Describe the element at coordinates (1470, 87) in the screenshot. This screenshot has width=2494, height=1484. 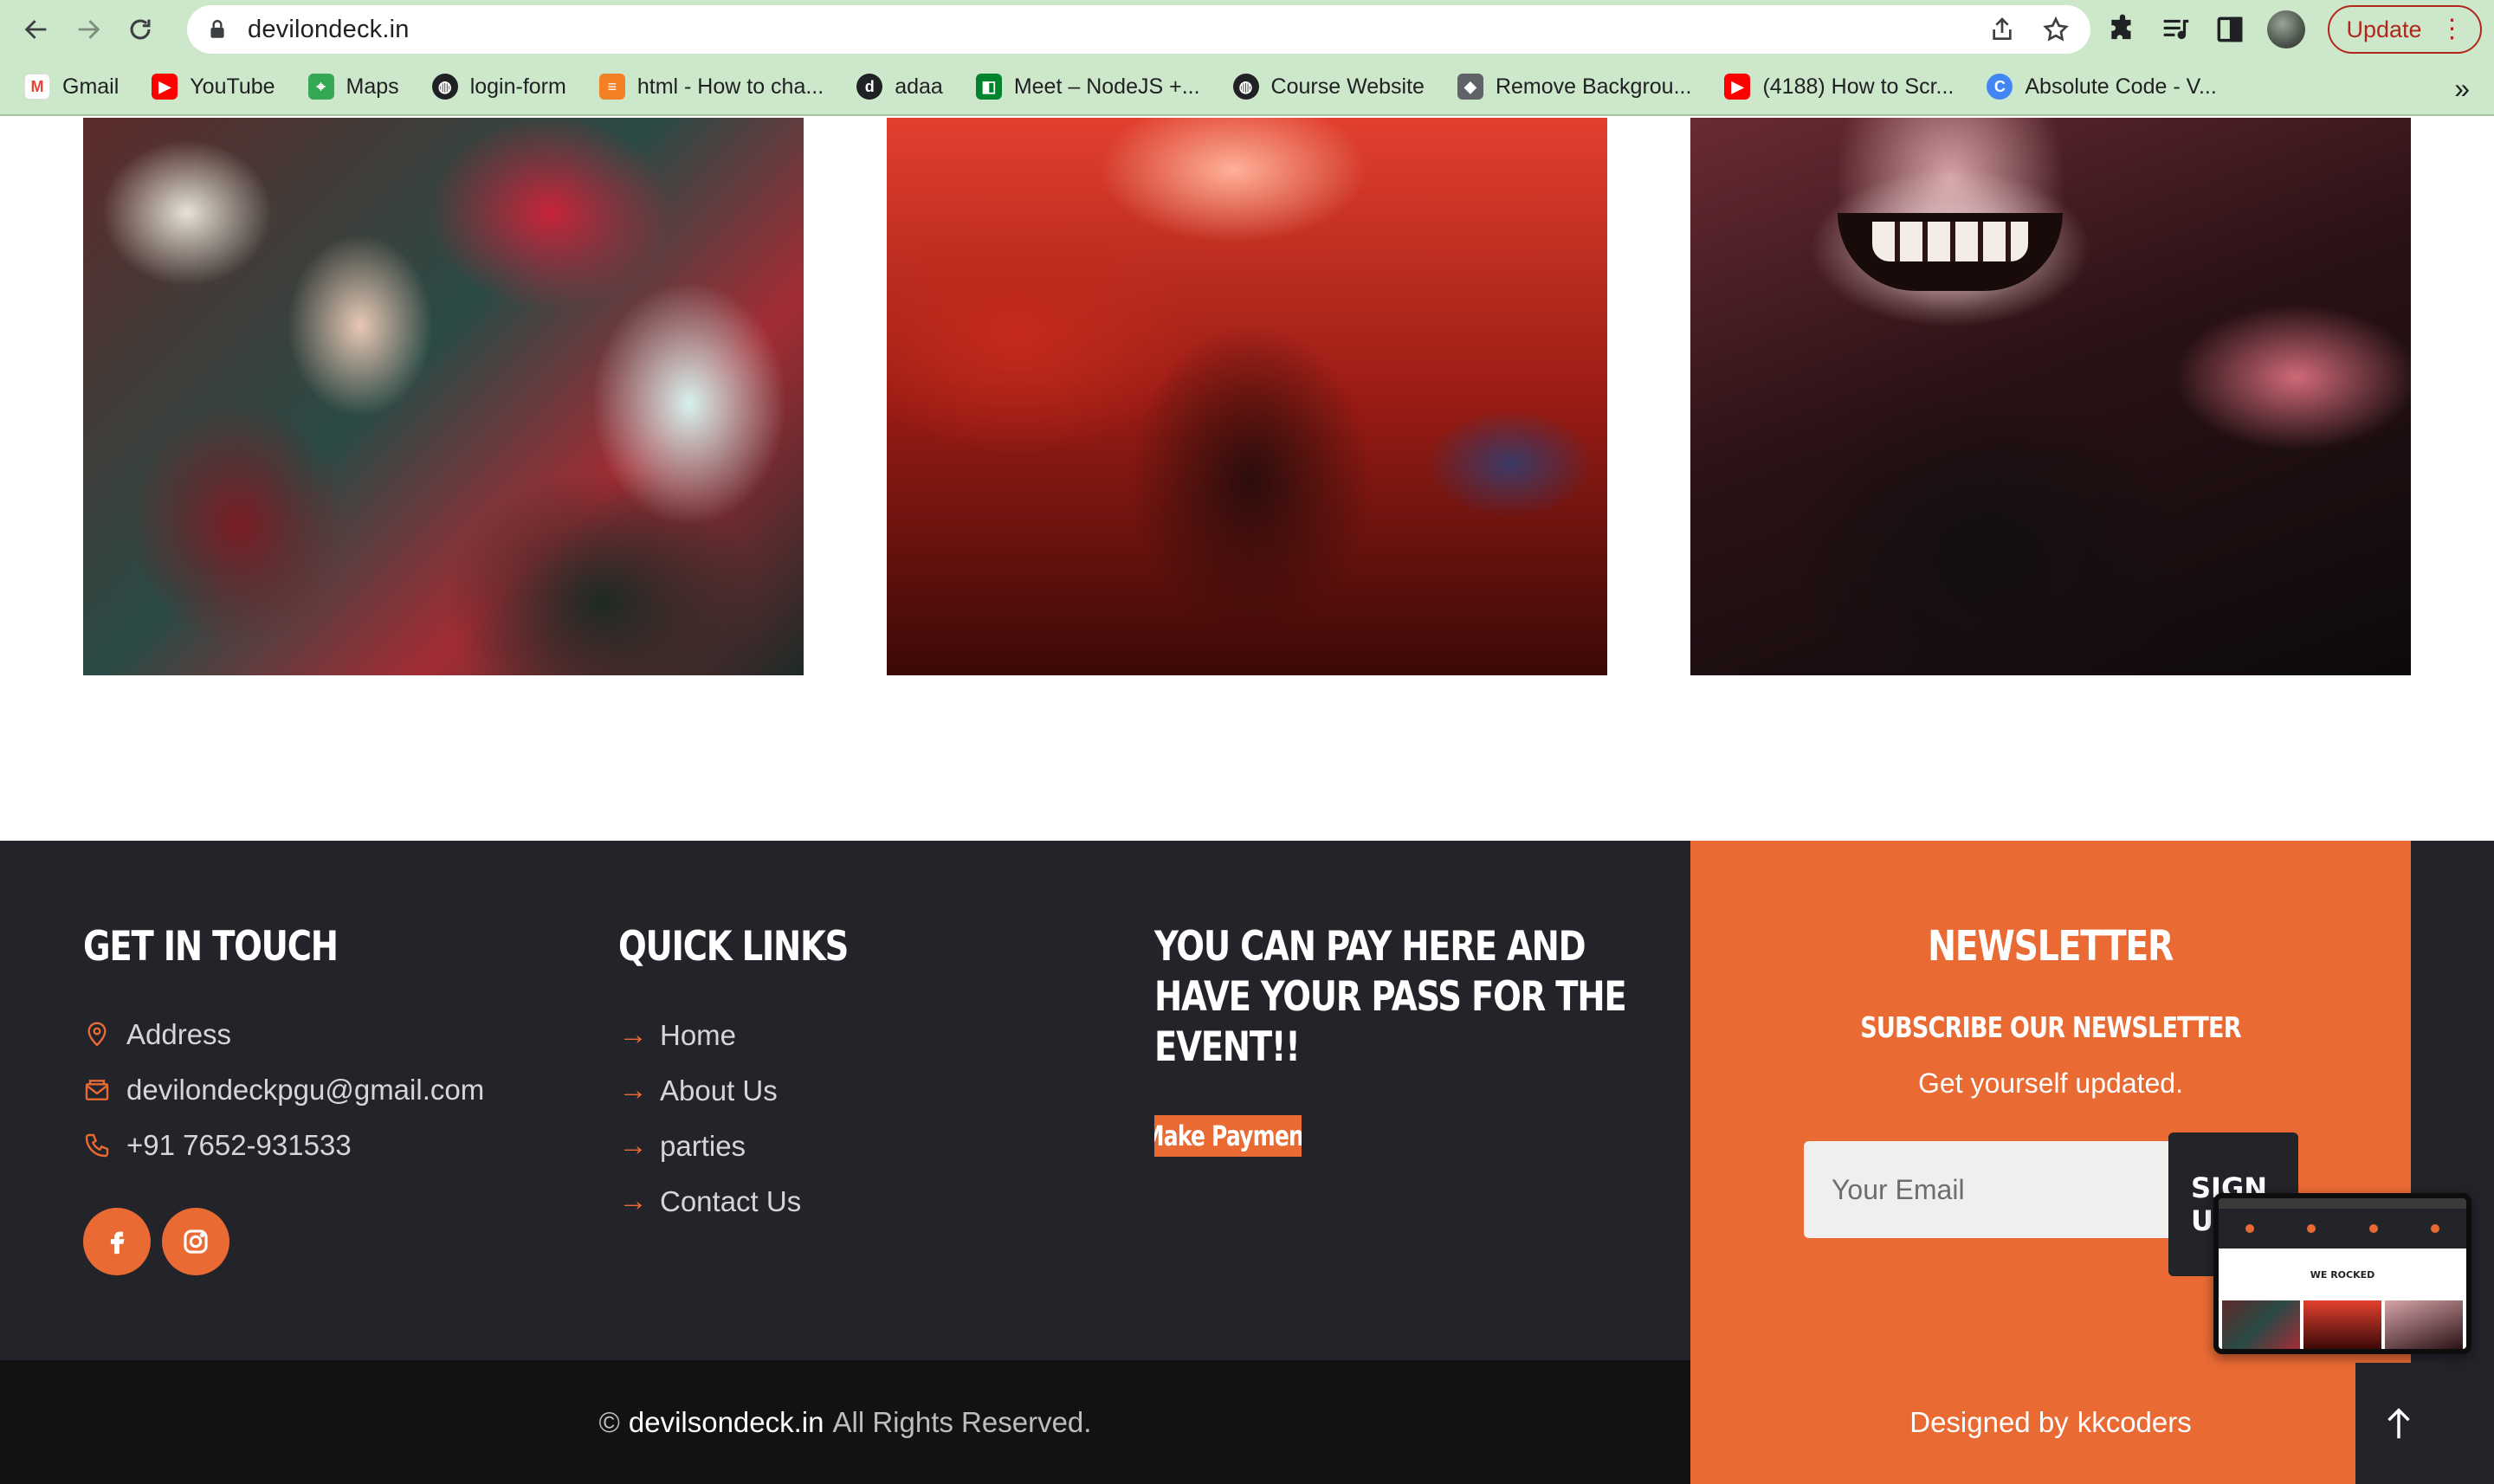
I see `removebg-icon: ◆` at that location.